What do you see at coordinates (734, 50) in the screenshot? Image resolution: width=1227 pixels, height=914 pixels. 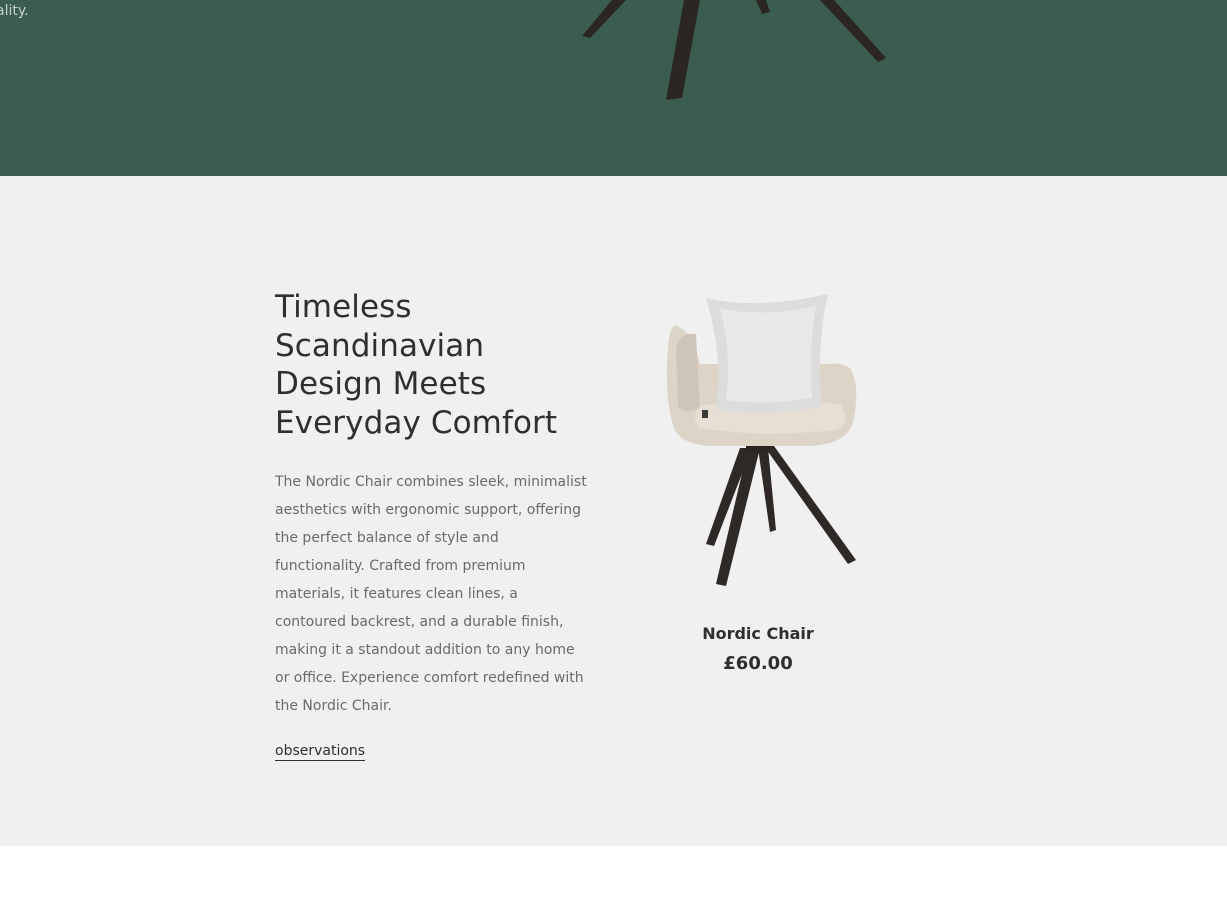 I see `hero-chair-legs-image` at bounding box center [734, 50].